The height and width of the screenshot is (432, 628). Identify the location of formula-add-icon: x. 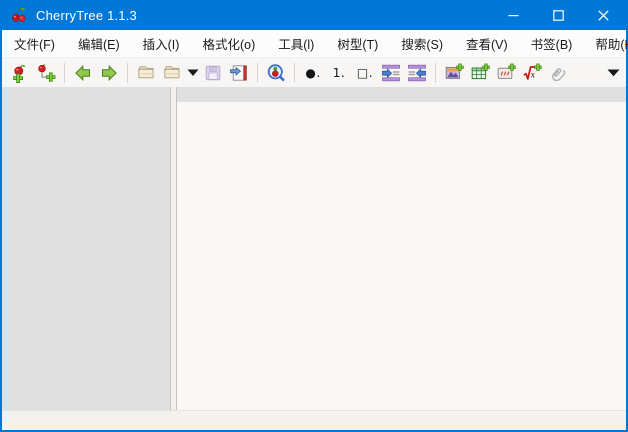
(532, 71).